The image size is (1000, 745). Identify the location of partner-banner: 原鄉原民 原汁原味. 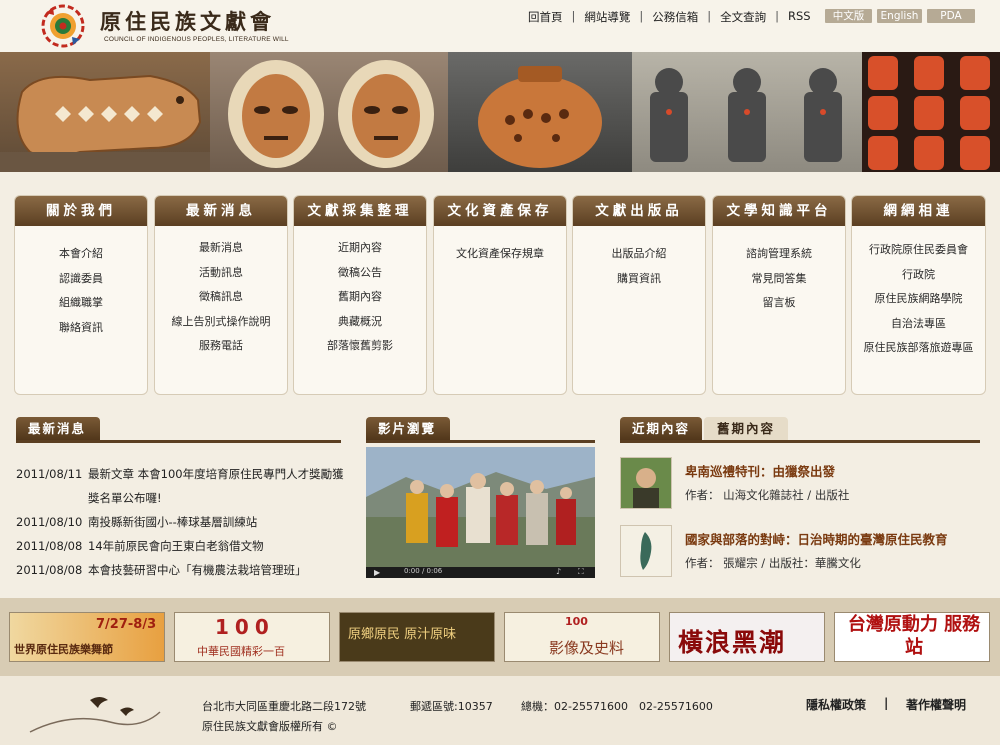
(417, 637).